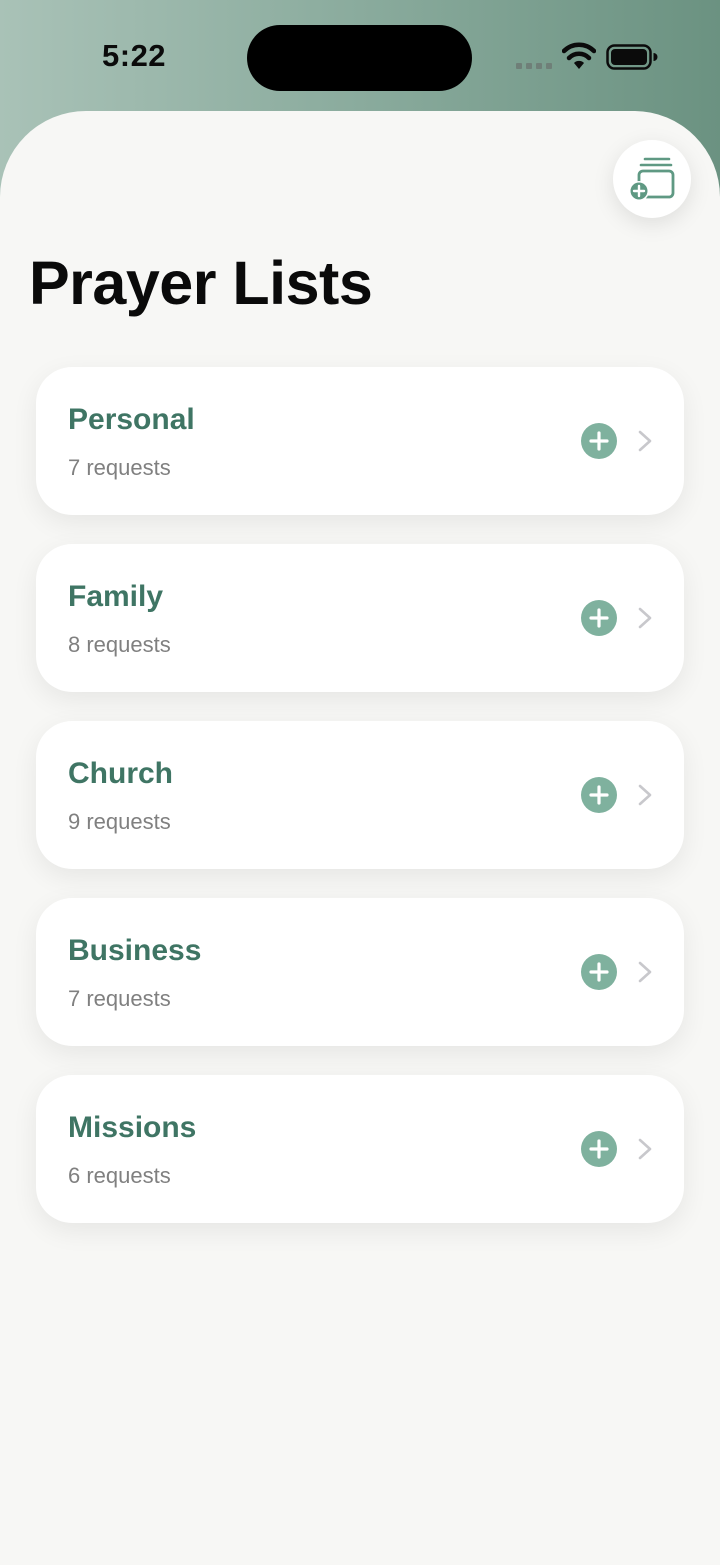 The width and height of the screenshot is (720, 1565). I want to click on battery-icon, so click(632, 57).